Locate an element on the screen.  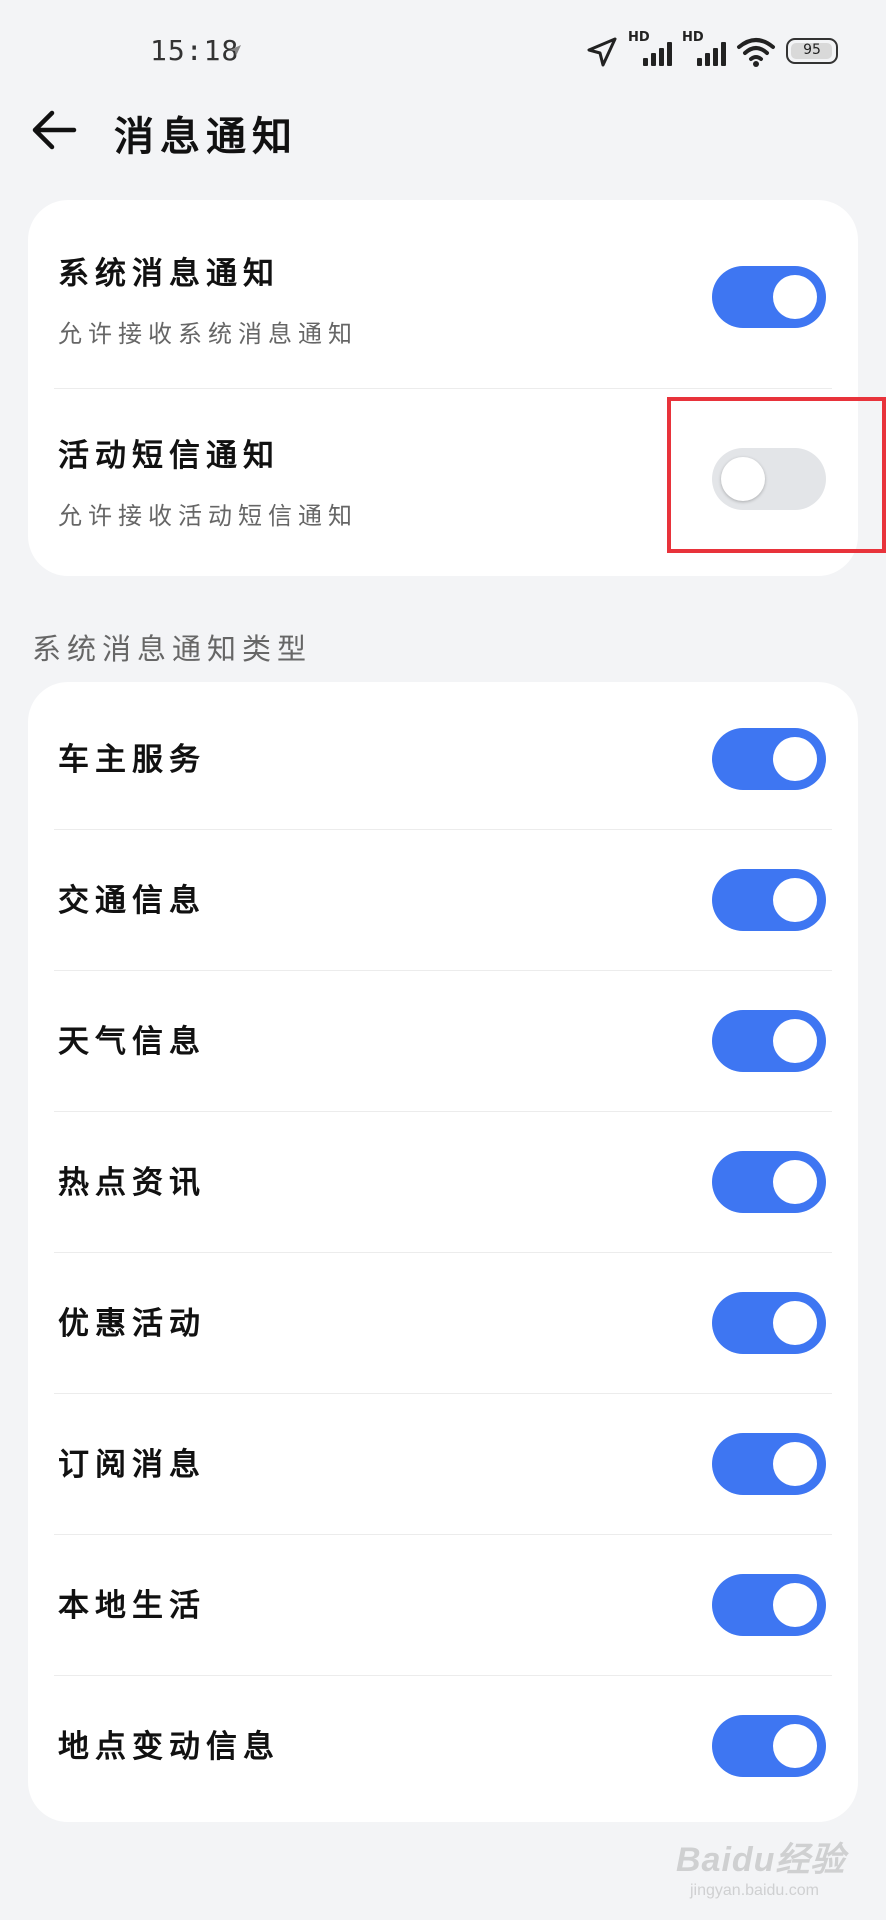
type-label: 订阅消息 is located at coordinates (132, 1465).